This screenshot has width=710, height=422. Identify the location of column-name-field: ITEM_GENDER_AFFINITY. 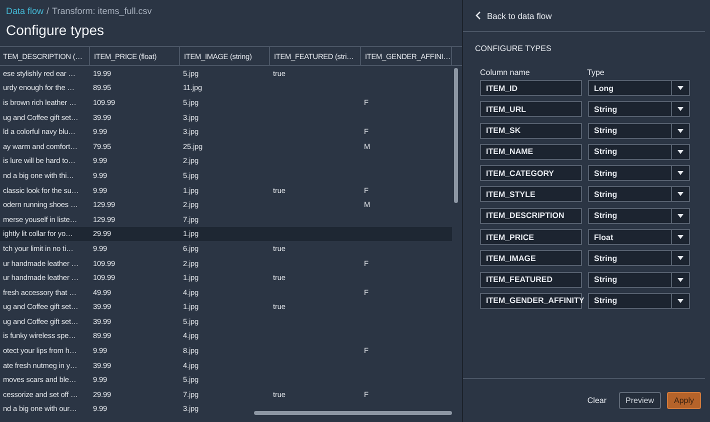
(531, 300).